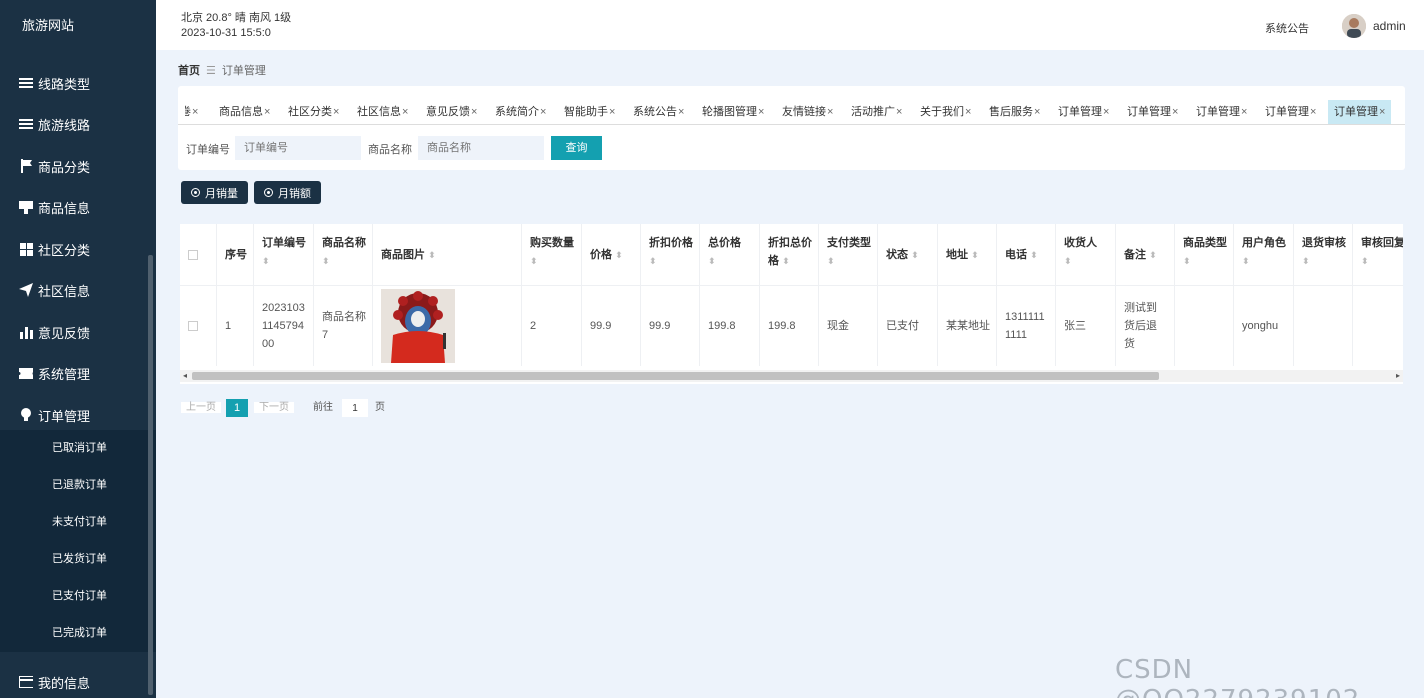  Describe the element at coordinates (1360, 112) in the screenshot. I see `tab-active: 订单管理×` at that location.